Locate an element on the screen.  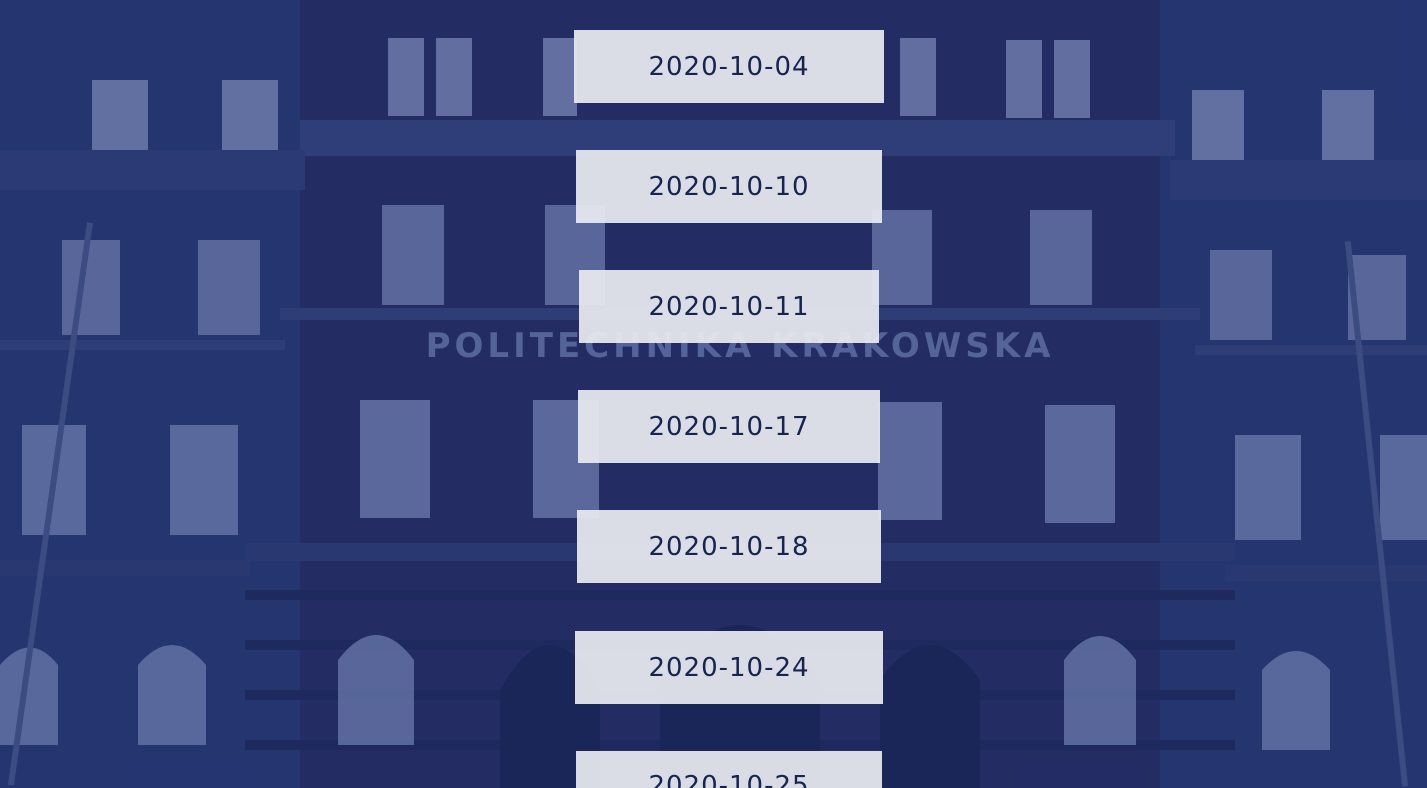
date-label: 2020-10-25 is located at coordinates (729, 779).